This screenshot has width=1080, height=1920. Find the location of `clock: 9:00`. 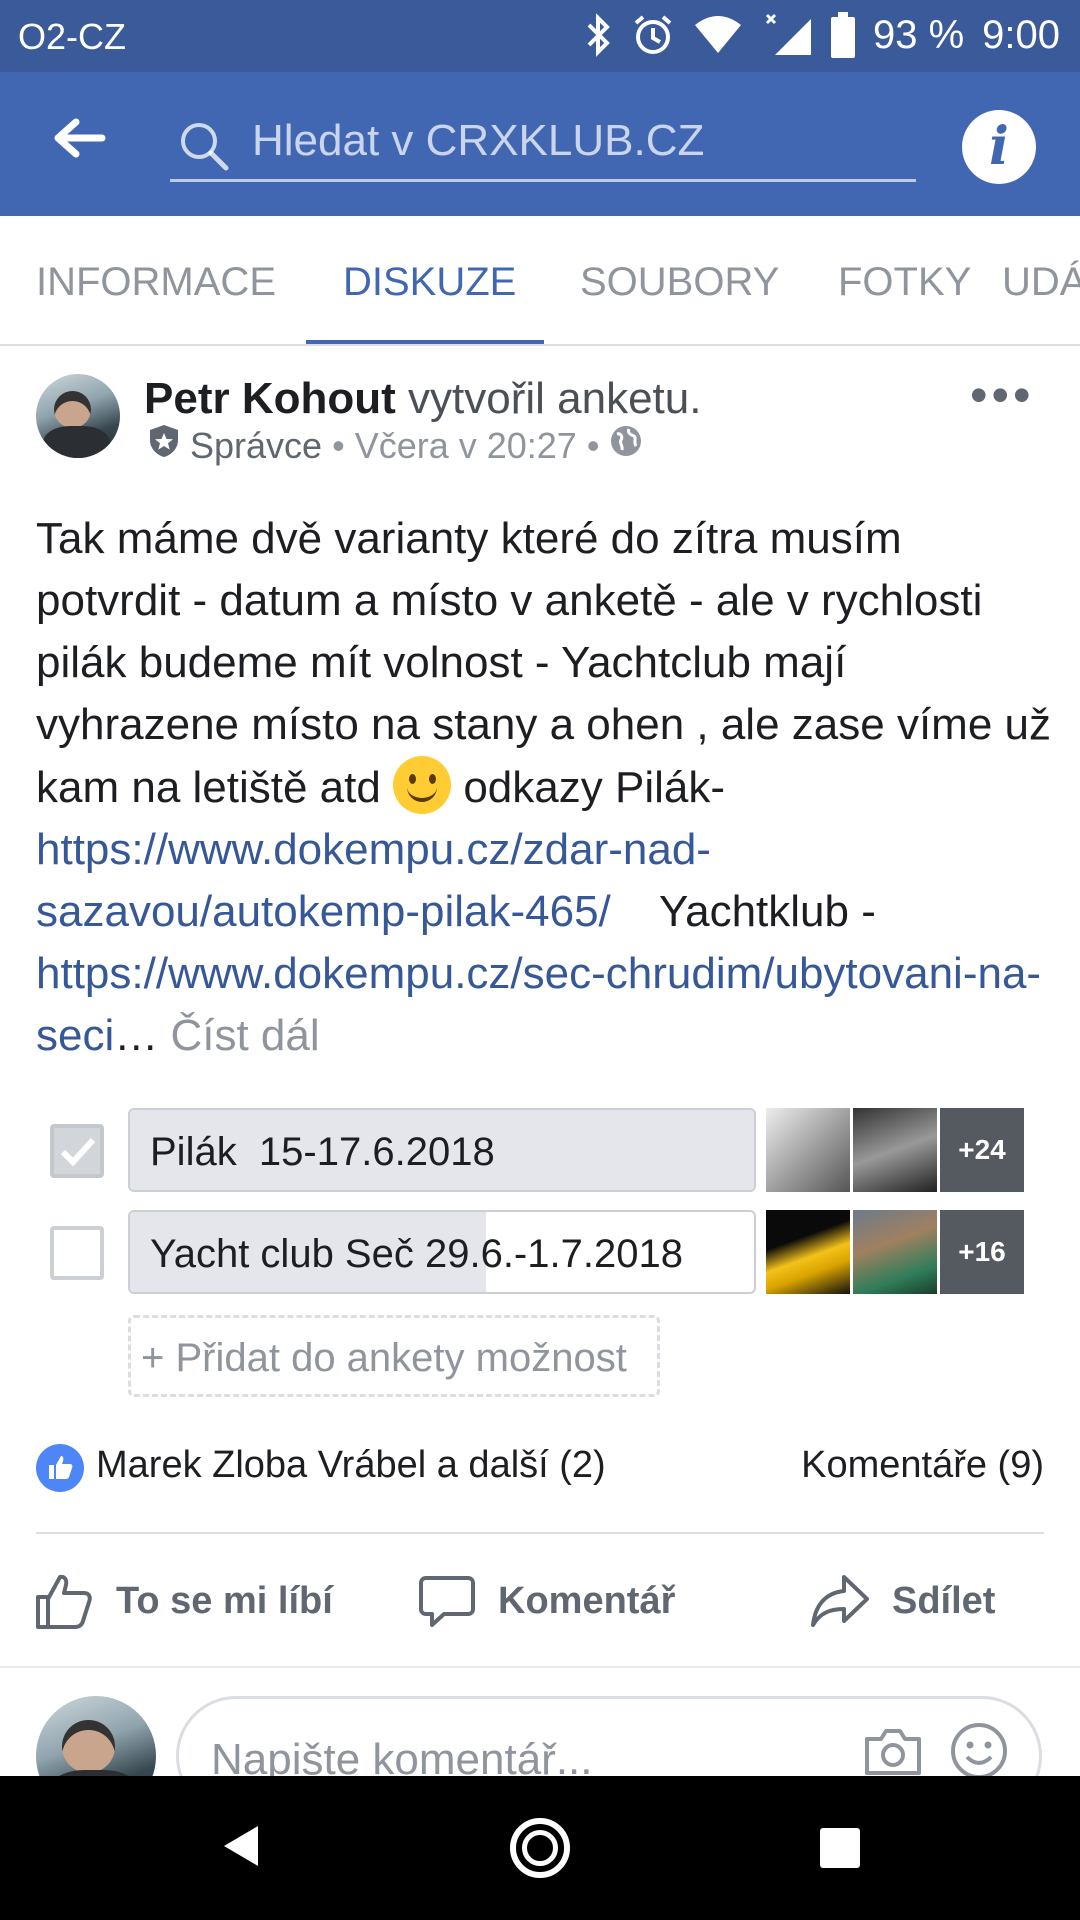

clock: 9:00 is located at coordinates (1021, 34).